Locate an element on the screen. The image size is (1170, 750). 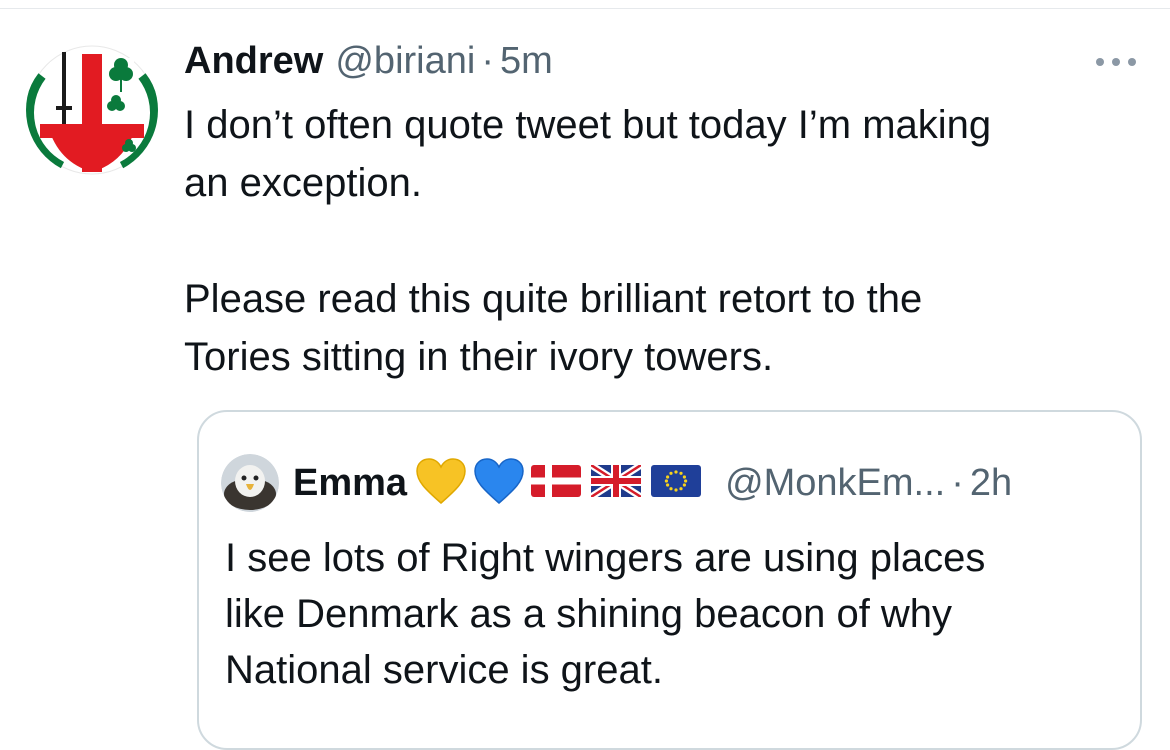
quoted-tweet-header: Emma @MonkEm... · 2h is located at coordinates (616, 483).